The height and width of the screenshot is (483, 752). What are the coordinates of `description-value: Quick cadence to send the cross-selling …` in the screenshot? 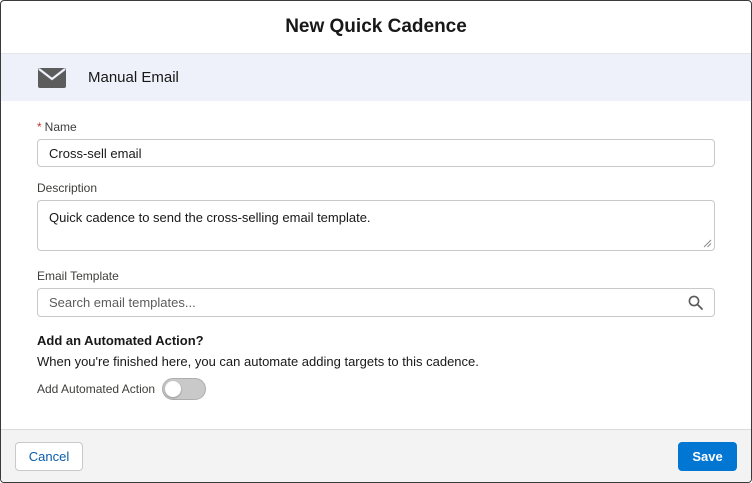 It's located at (210, 217).